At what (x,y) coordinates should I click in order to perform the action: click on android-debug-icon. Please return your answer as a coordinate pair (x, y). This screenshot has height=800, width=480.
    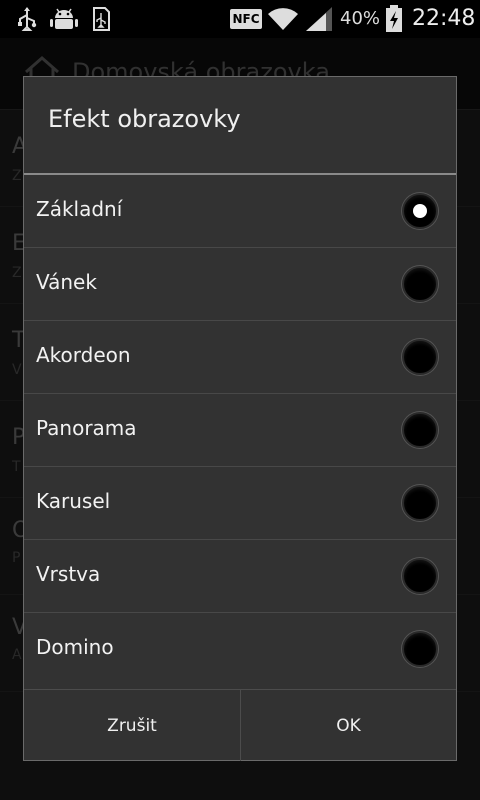
    Looking at the image, I should click on (64, 19).